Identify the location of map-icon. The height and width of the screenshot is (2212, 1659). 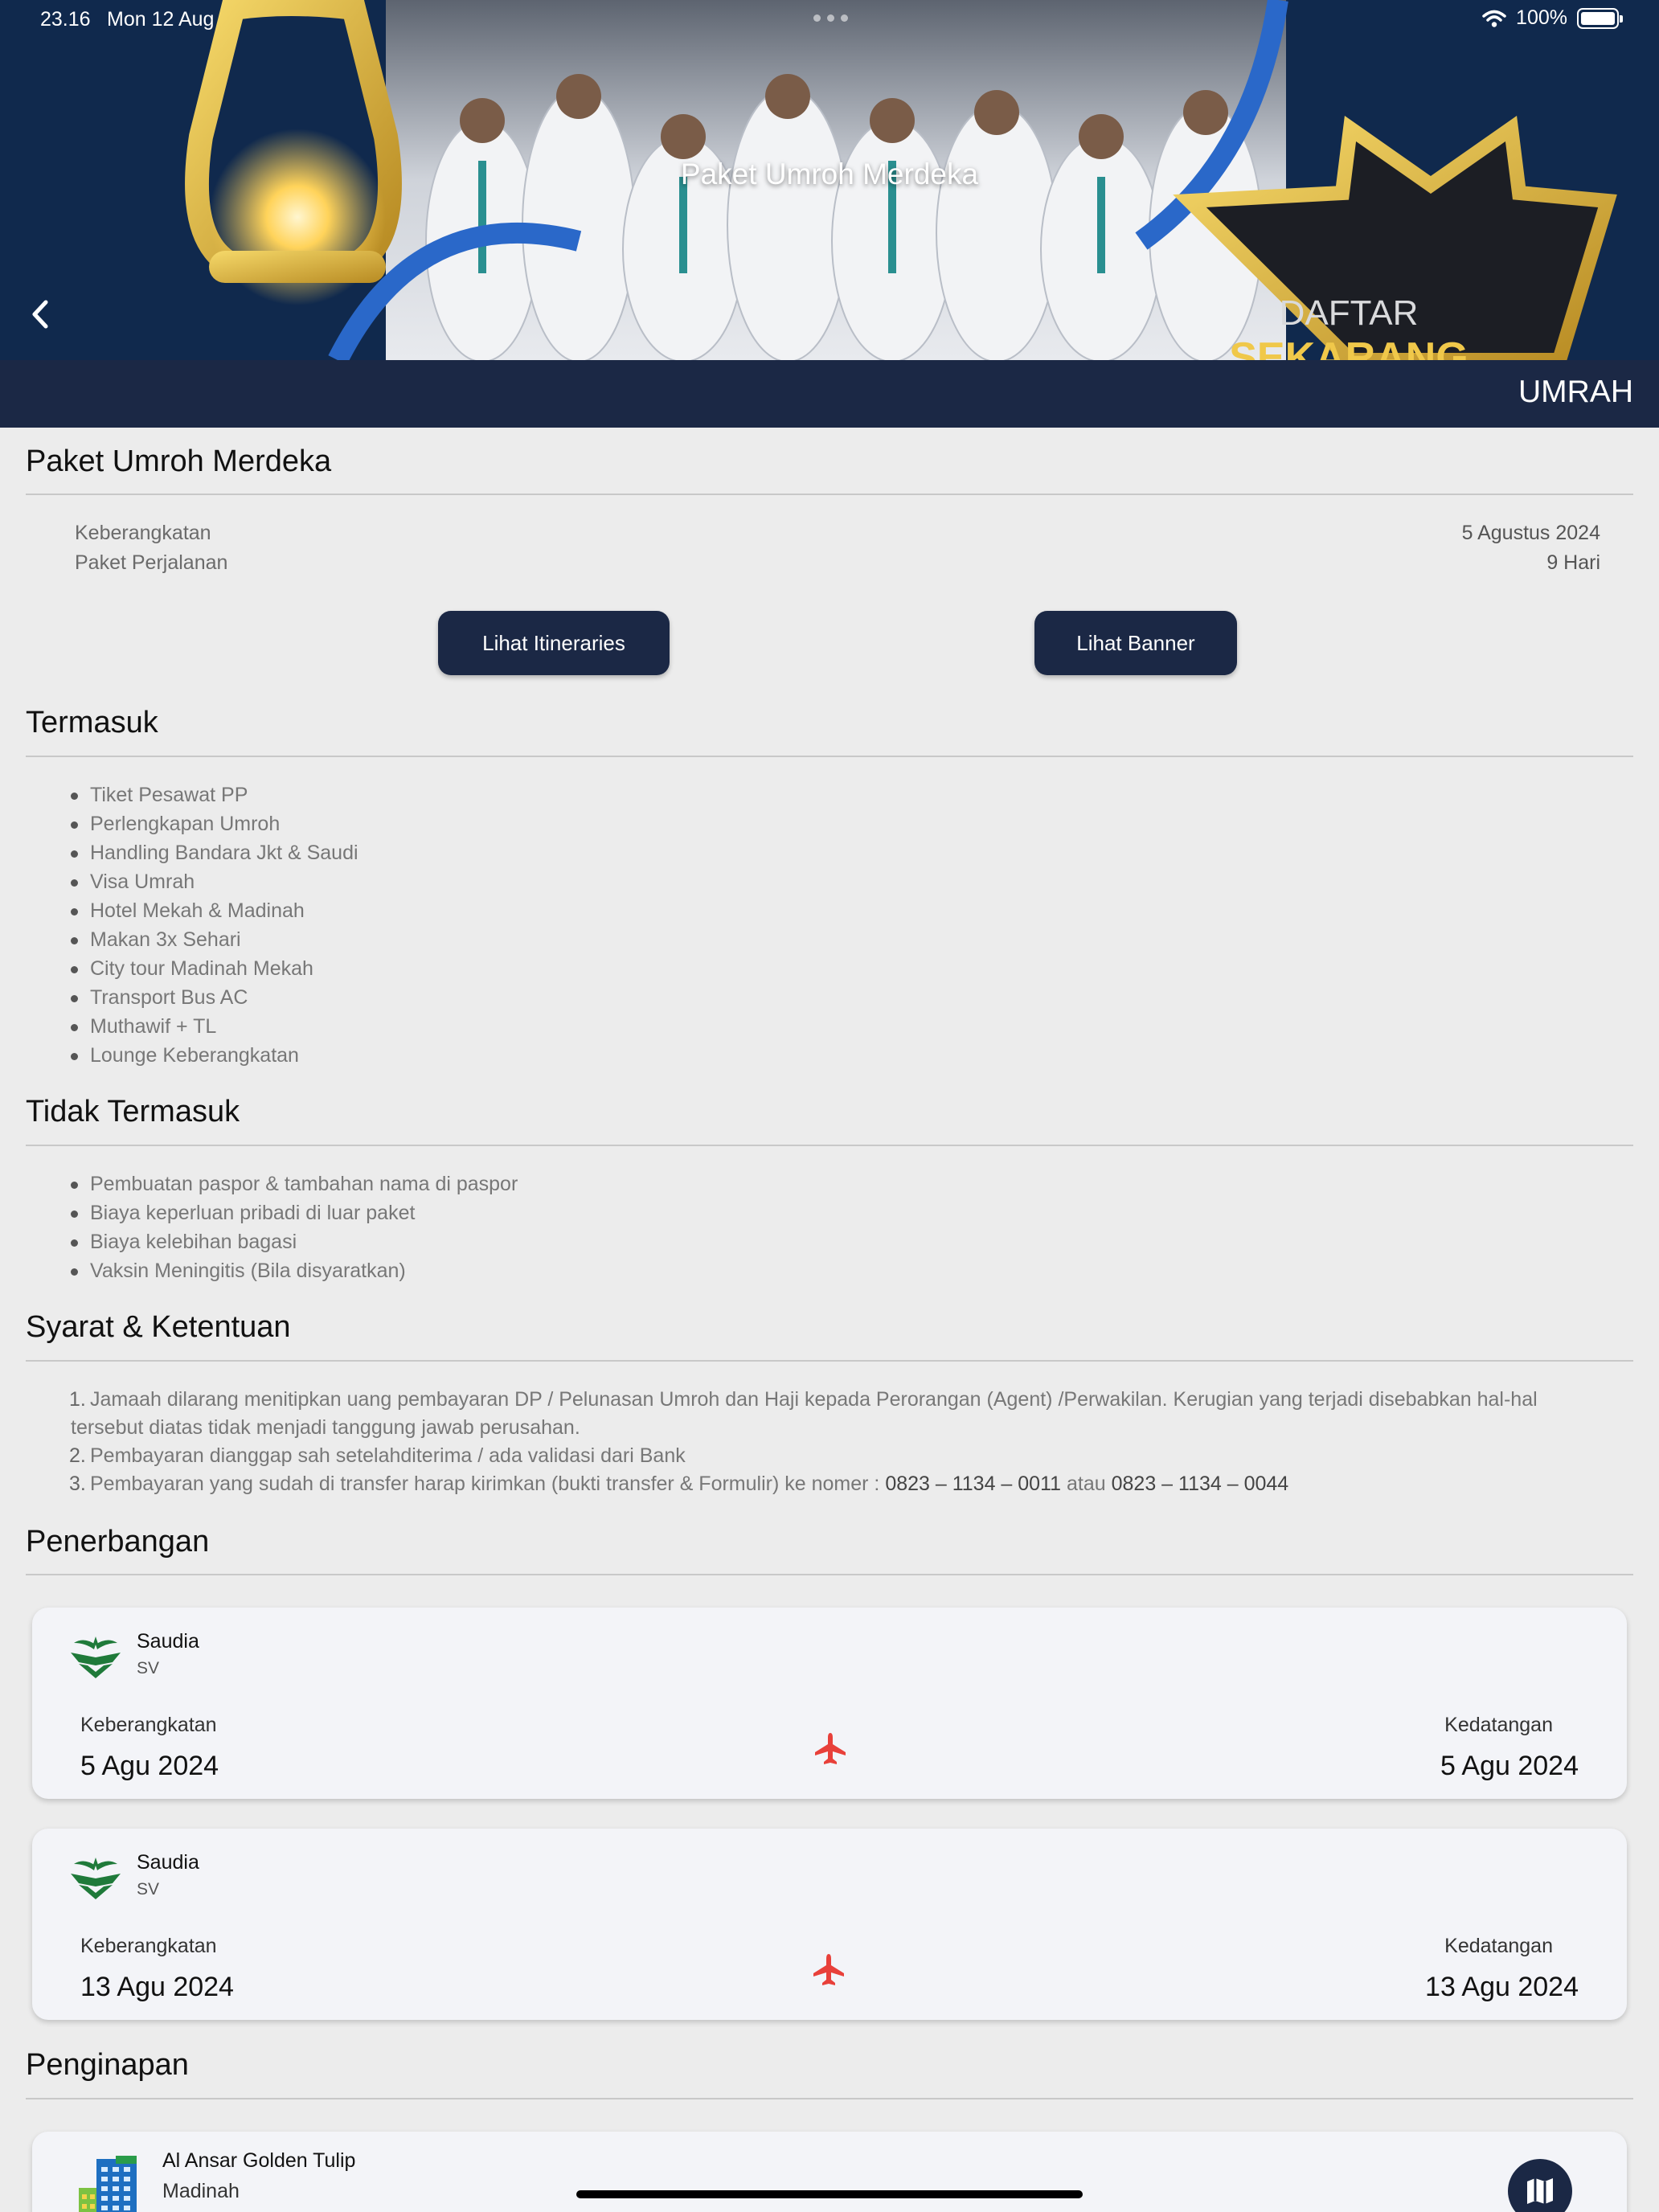
(1540, 2191).